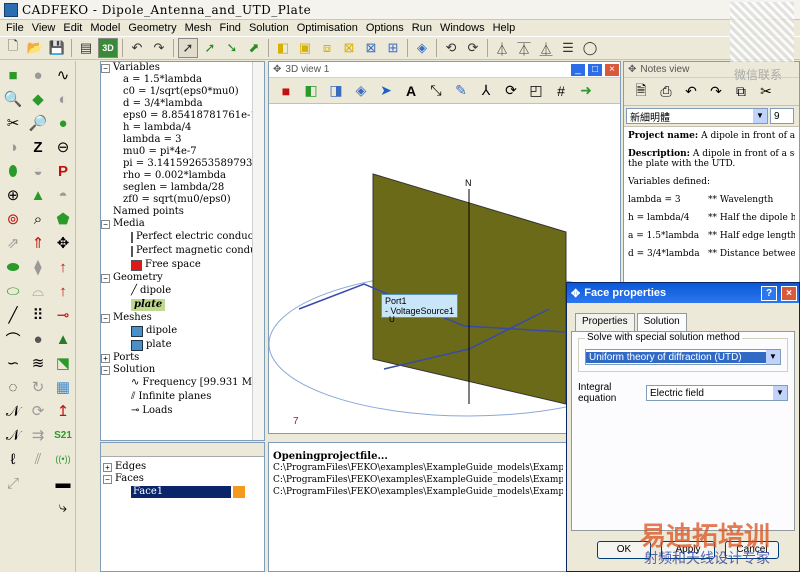 Image resolution: width=800 pixels, height=572 pixels. What do you see at coordinates (486, 91) in the screenshot?
I see `axes-icon: ⅄` at bounding box center [486, 91].